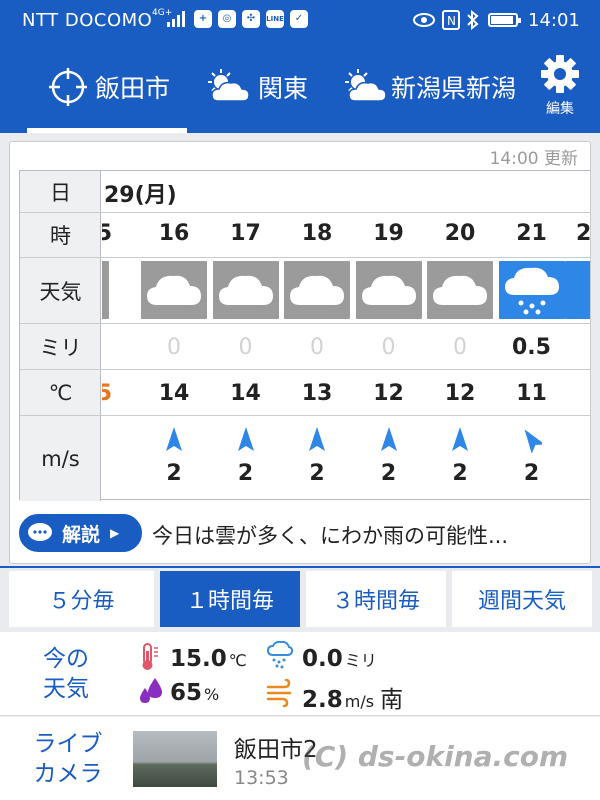 This screenshot has height=800, width=600. What do you see at coordinates (531, 393) in the screenshot?
I see `temp-value: 11` at bounding box center [531, 393].